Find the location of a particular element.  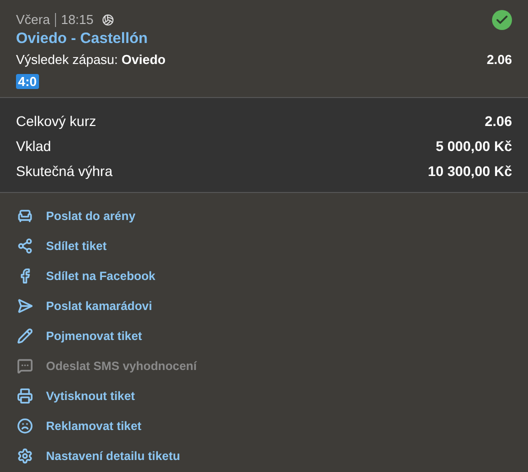

summary-value: 5 000,00 Kč is located at coordinates (474, 146).